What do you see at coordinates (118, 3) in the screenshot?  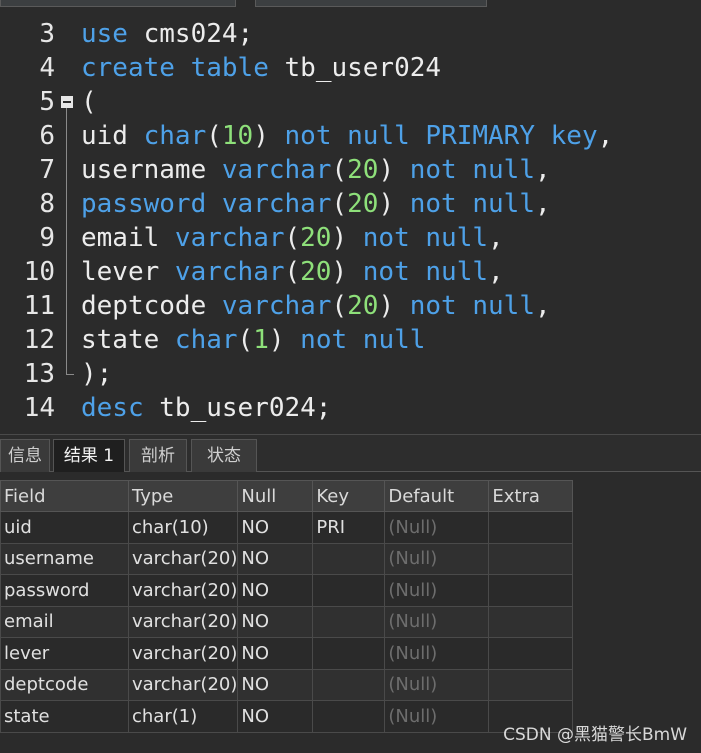 I see `editor-tab` at bounding box center [118, 3].